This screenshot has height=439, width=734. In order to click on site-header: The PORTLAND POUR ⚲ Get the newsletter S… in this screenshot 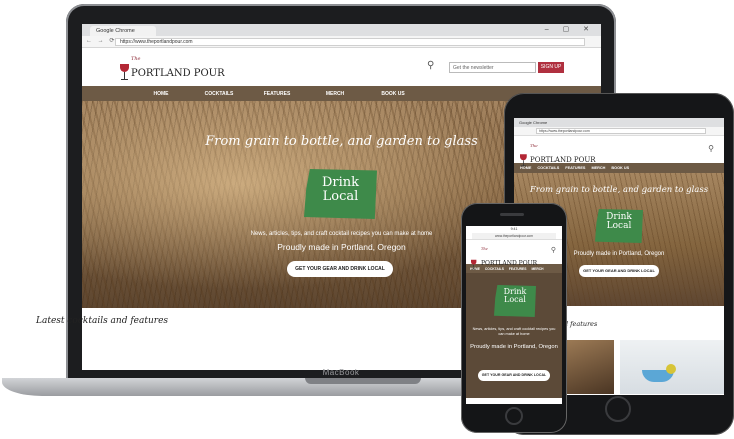, I will do `click(341, 67)`.